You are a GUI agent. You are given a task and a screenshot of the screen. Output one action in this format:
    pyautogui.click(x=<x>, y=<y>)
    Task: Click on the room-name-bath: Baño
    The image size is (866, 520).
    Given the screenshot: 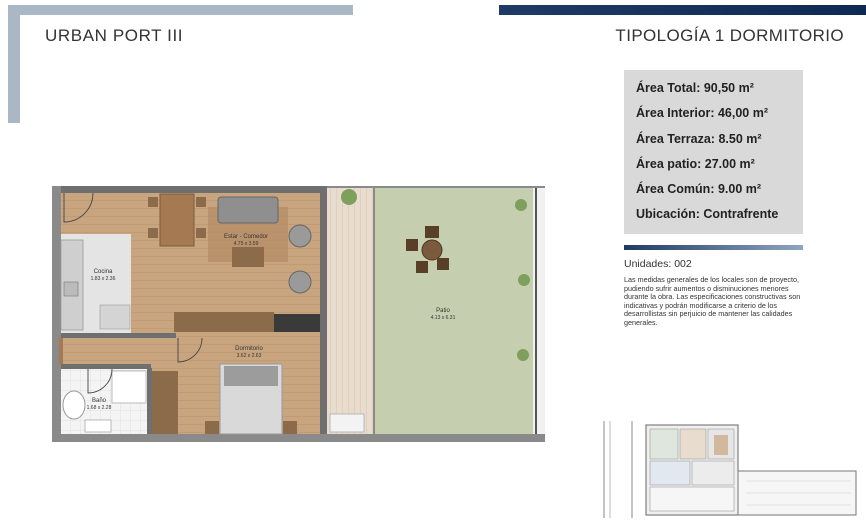 What is the action you would take?
    pyautogui.click(x=99, y=401)
    